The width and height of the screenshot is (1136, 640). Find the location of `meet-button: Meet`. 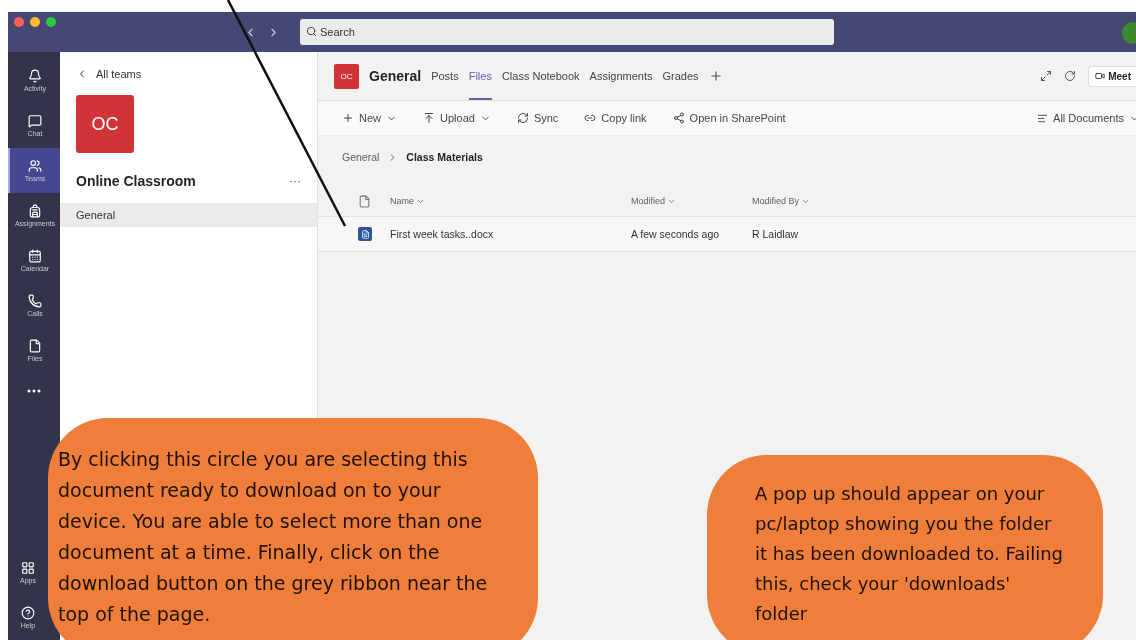

meet-button: Meet is located at coordinates (1112, 76).